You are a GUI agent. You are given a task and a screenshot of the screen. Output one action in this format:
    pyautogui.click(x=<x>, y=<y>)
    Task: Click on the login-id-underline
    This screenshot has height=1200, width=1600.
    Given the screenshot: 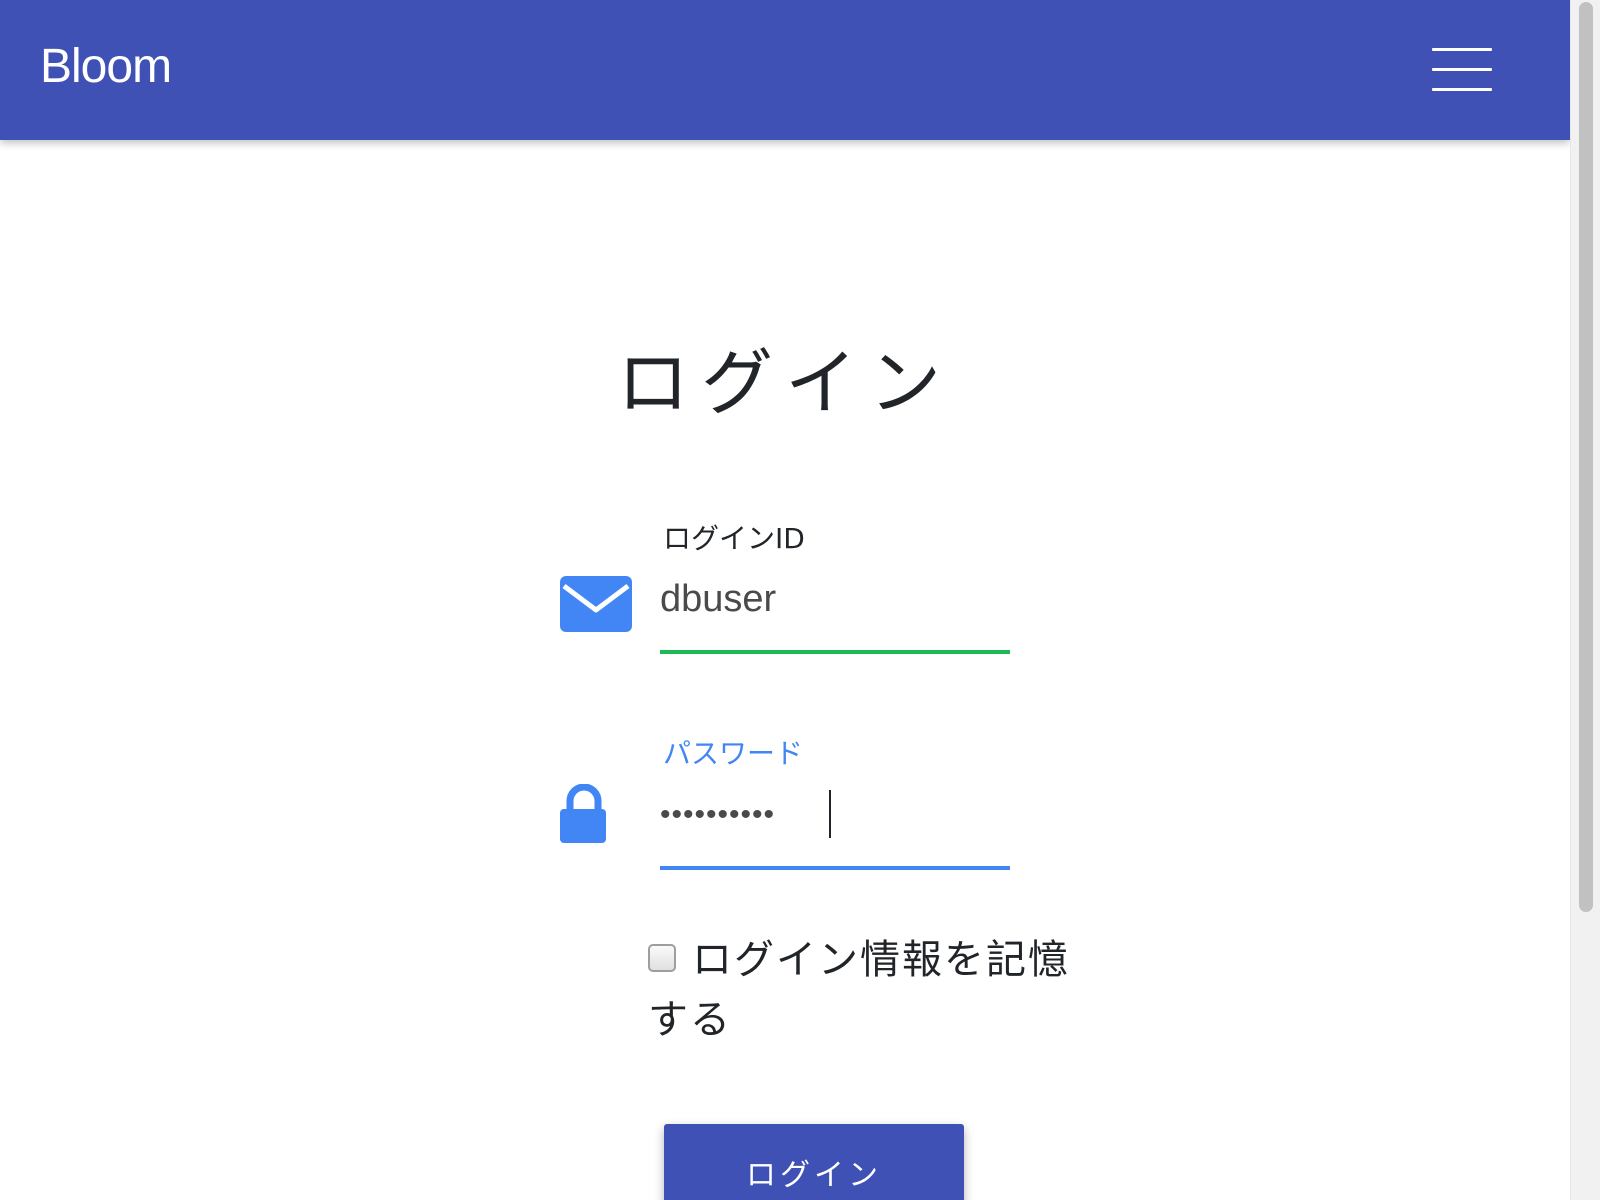 What is the action you would take?
    pyautogui.click(x=835, y=652)
    